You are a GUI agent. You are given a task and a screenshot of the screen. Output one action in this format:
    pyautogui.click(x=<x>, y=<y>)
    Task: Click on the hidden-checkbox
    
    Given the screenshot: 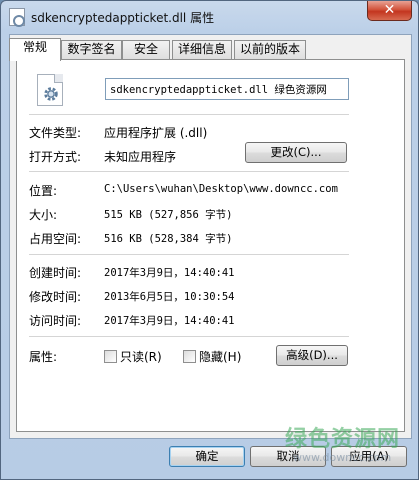 What is the action you would take?
    pyautogui.click(x=189, y=356)
    